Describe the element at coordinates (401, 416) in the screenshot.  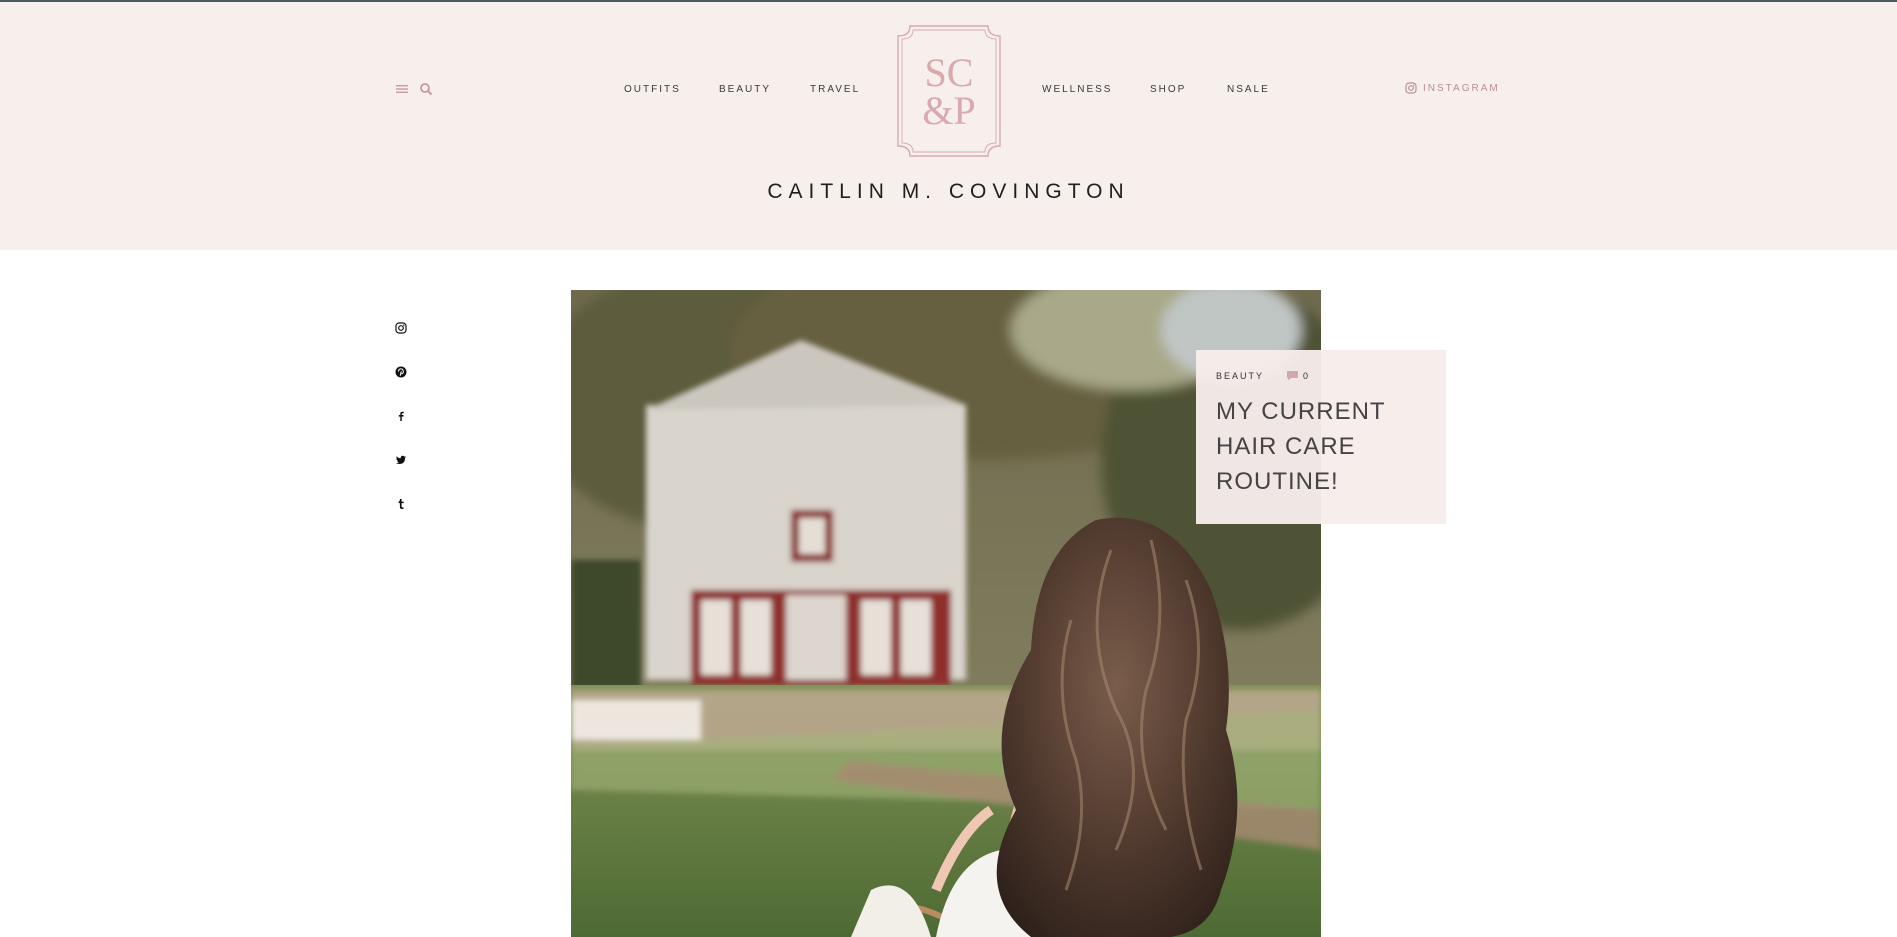
I see `facebook-icon` at that location.